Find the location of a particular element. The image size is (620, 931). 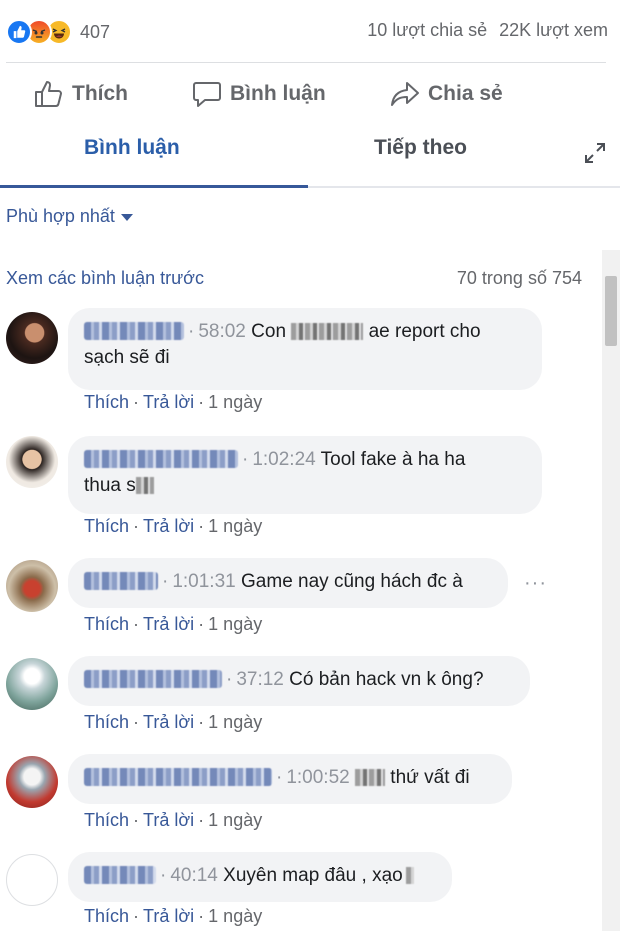

comment-text: Tool fake à ha ha is located at coordinates (393, 459).